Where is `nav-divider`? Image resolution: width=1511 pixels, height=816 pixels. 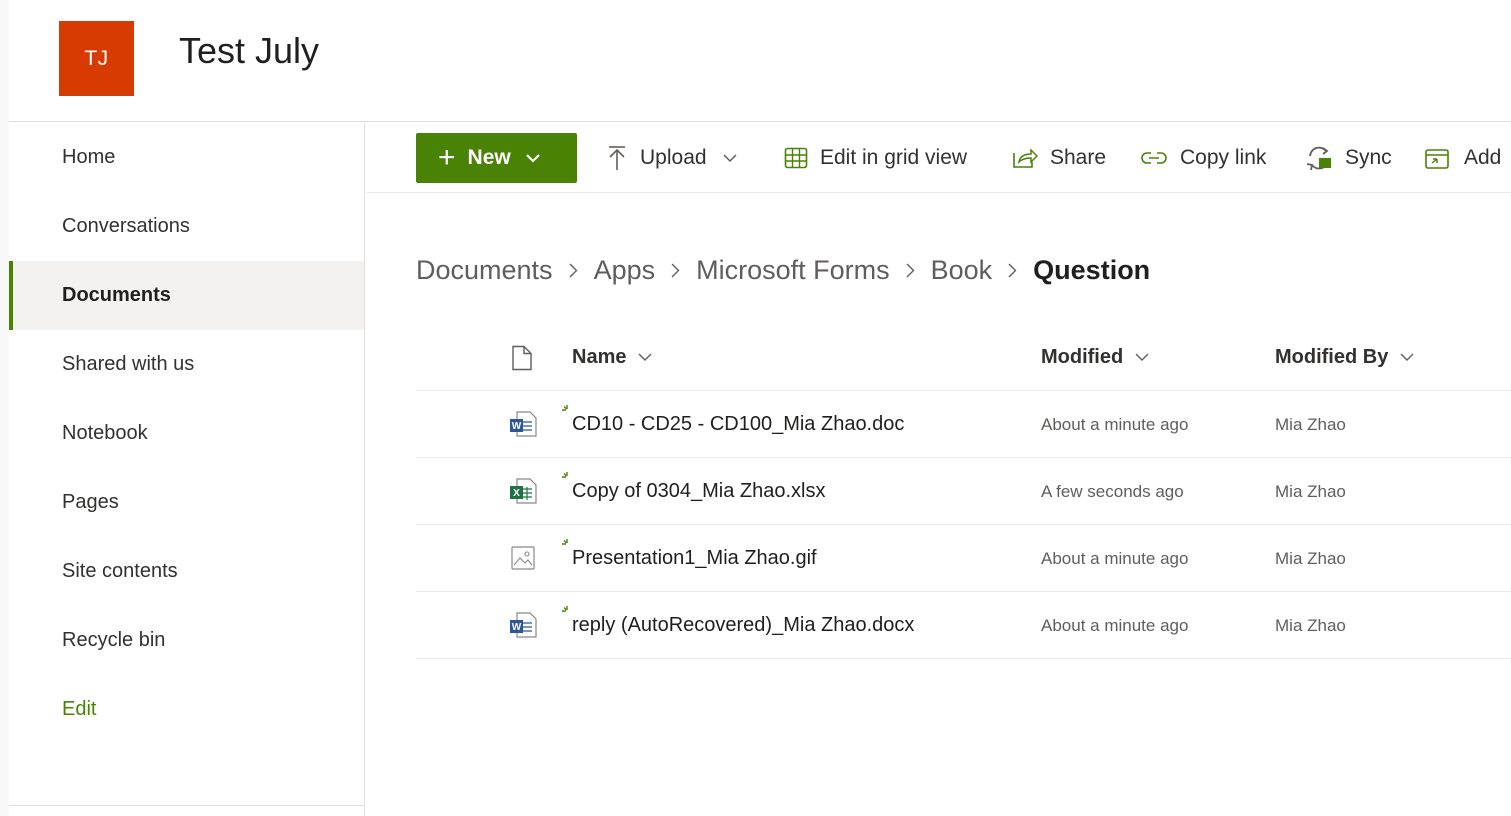 nav-divider is located at coordinates (186, 805).